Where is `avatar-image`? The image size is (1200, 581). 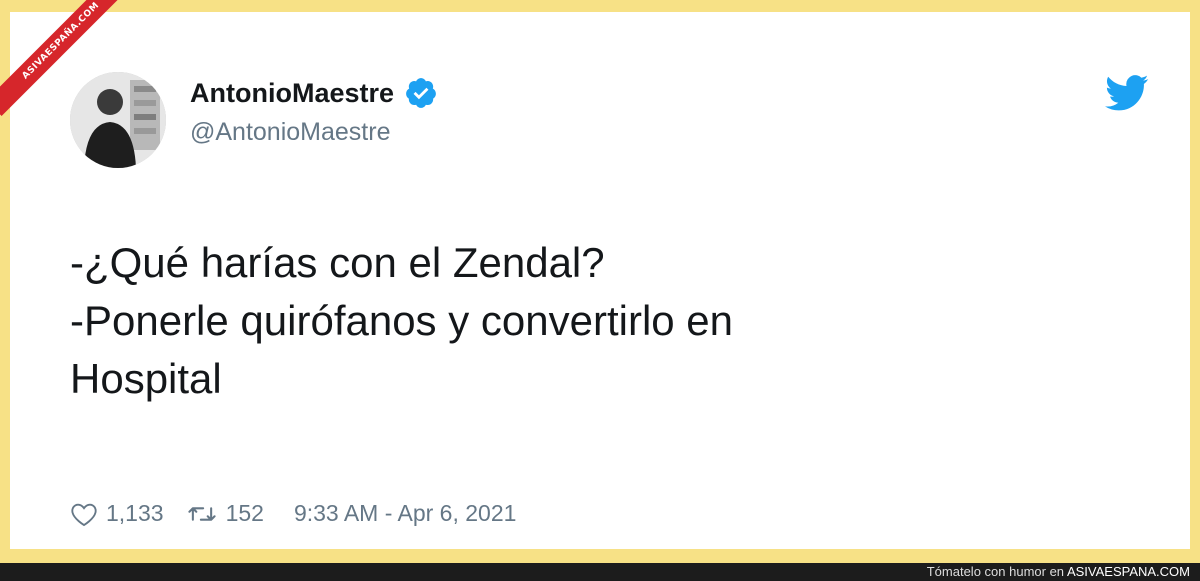
avatar-image is located at coordinates (118, 120).